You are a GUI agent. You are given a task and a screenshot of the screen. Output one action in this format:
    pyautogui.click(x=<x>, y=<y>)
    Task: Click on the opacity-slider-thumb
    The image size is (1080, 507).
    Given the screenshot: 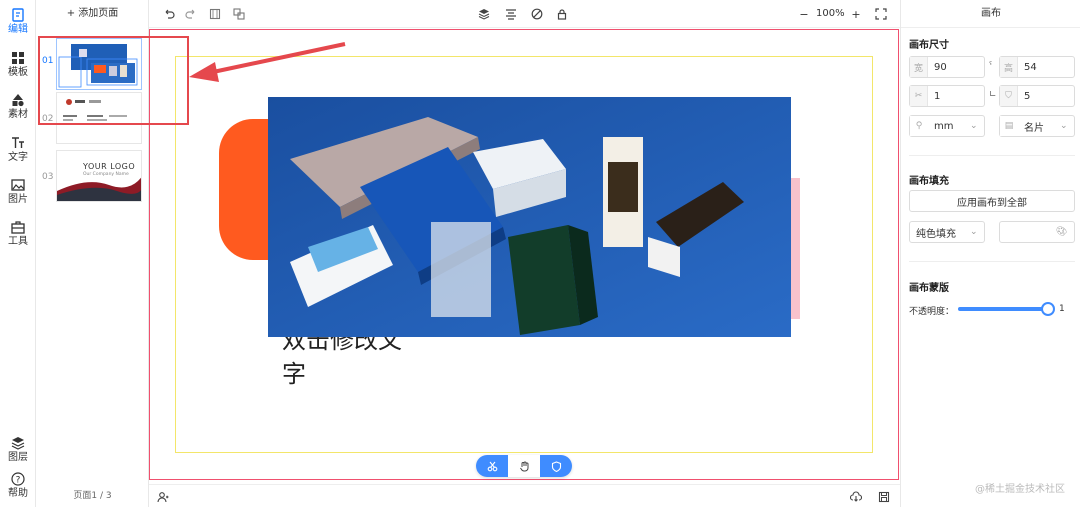 What is the action you would take?
    pyautogui.click(x=1048, y=309)
    